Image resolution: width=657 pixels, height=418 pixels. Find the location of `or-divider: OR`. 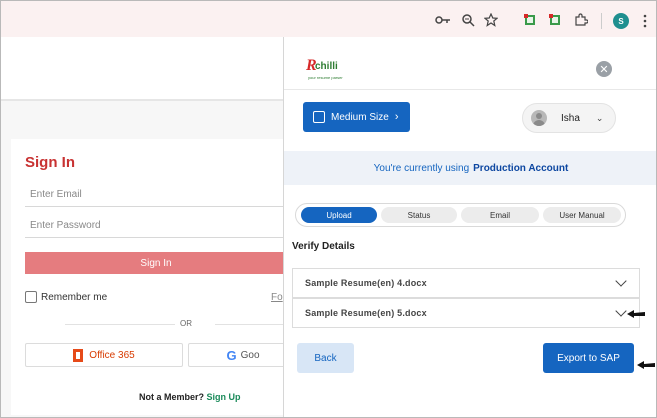

or-divider: OR is located at coordinates (160, 324).